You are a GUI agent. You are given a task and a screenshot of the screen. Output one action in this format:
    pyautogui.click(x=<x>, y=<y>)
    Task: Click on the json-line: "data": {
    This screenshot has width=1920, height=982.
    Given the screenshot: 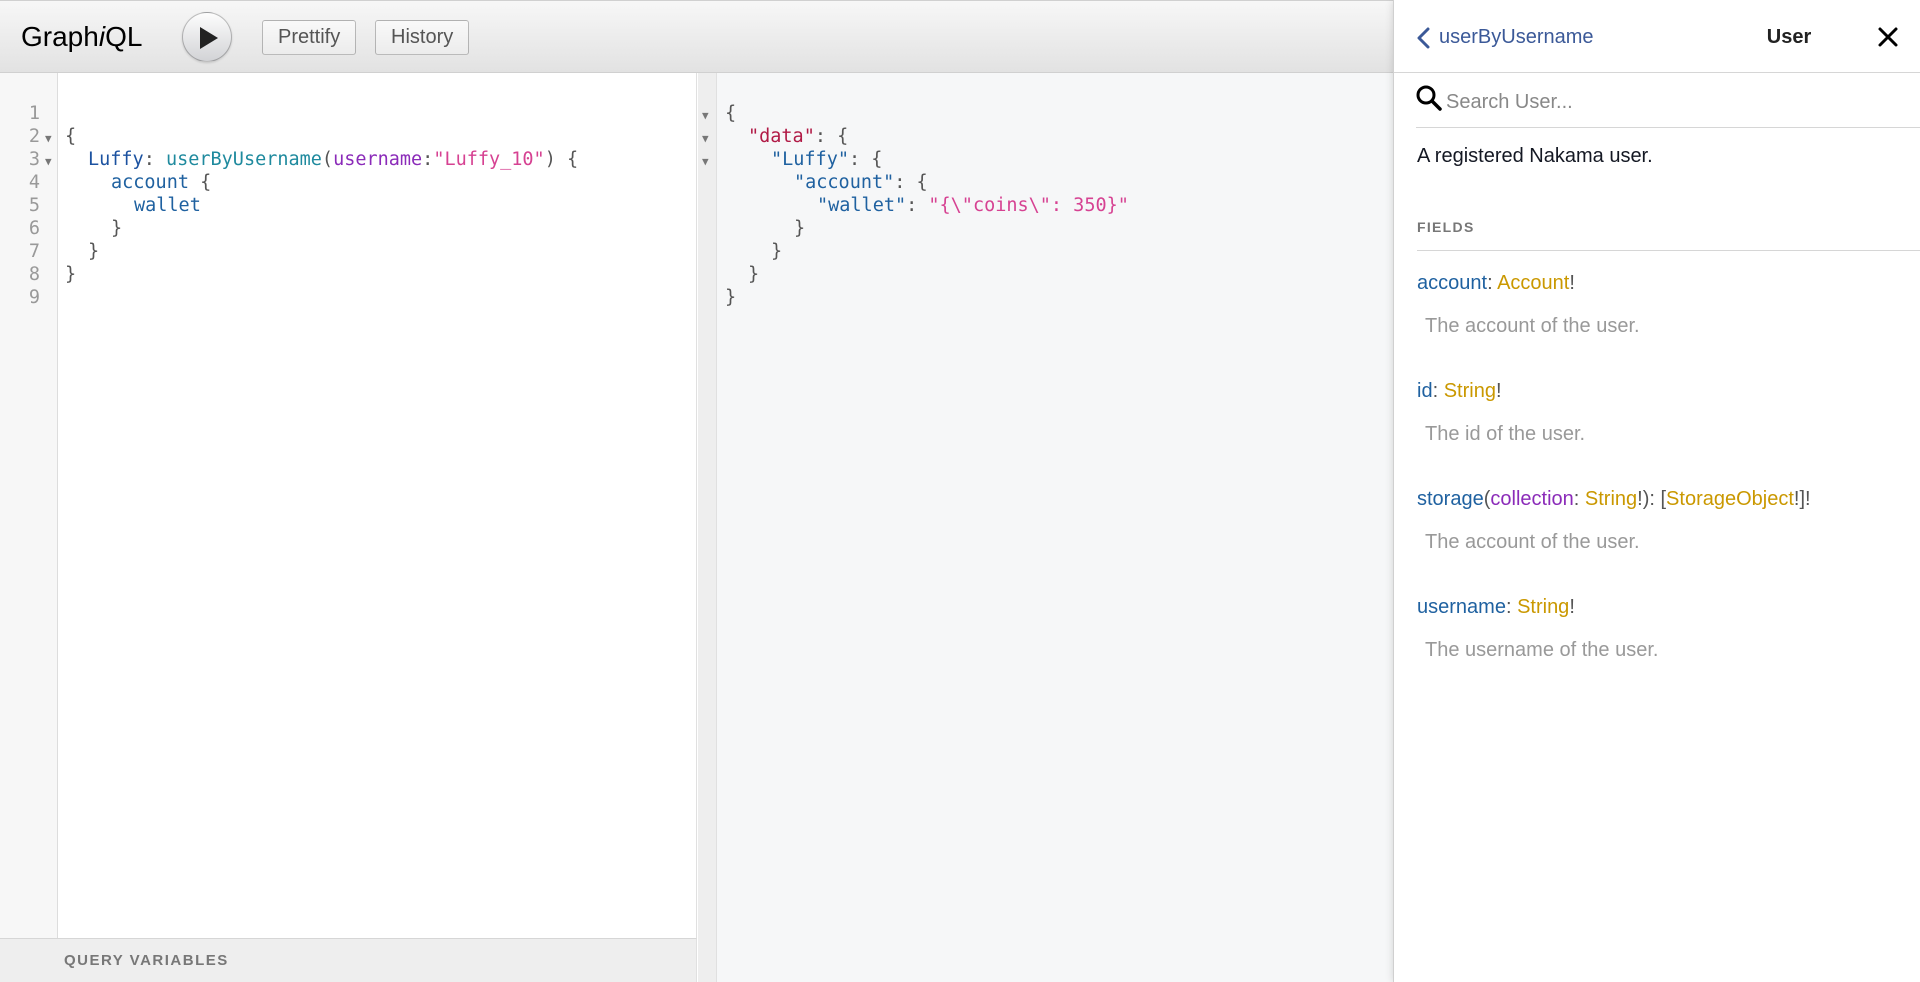 What is the action you would take?
    pyautogui.click(x=798, y=136)
    